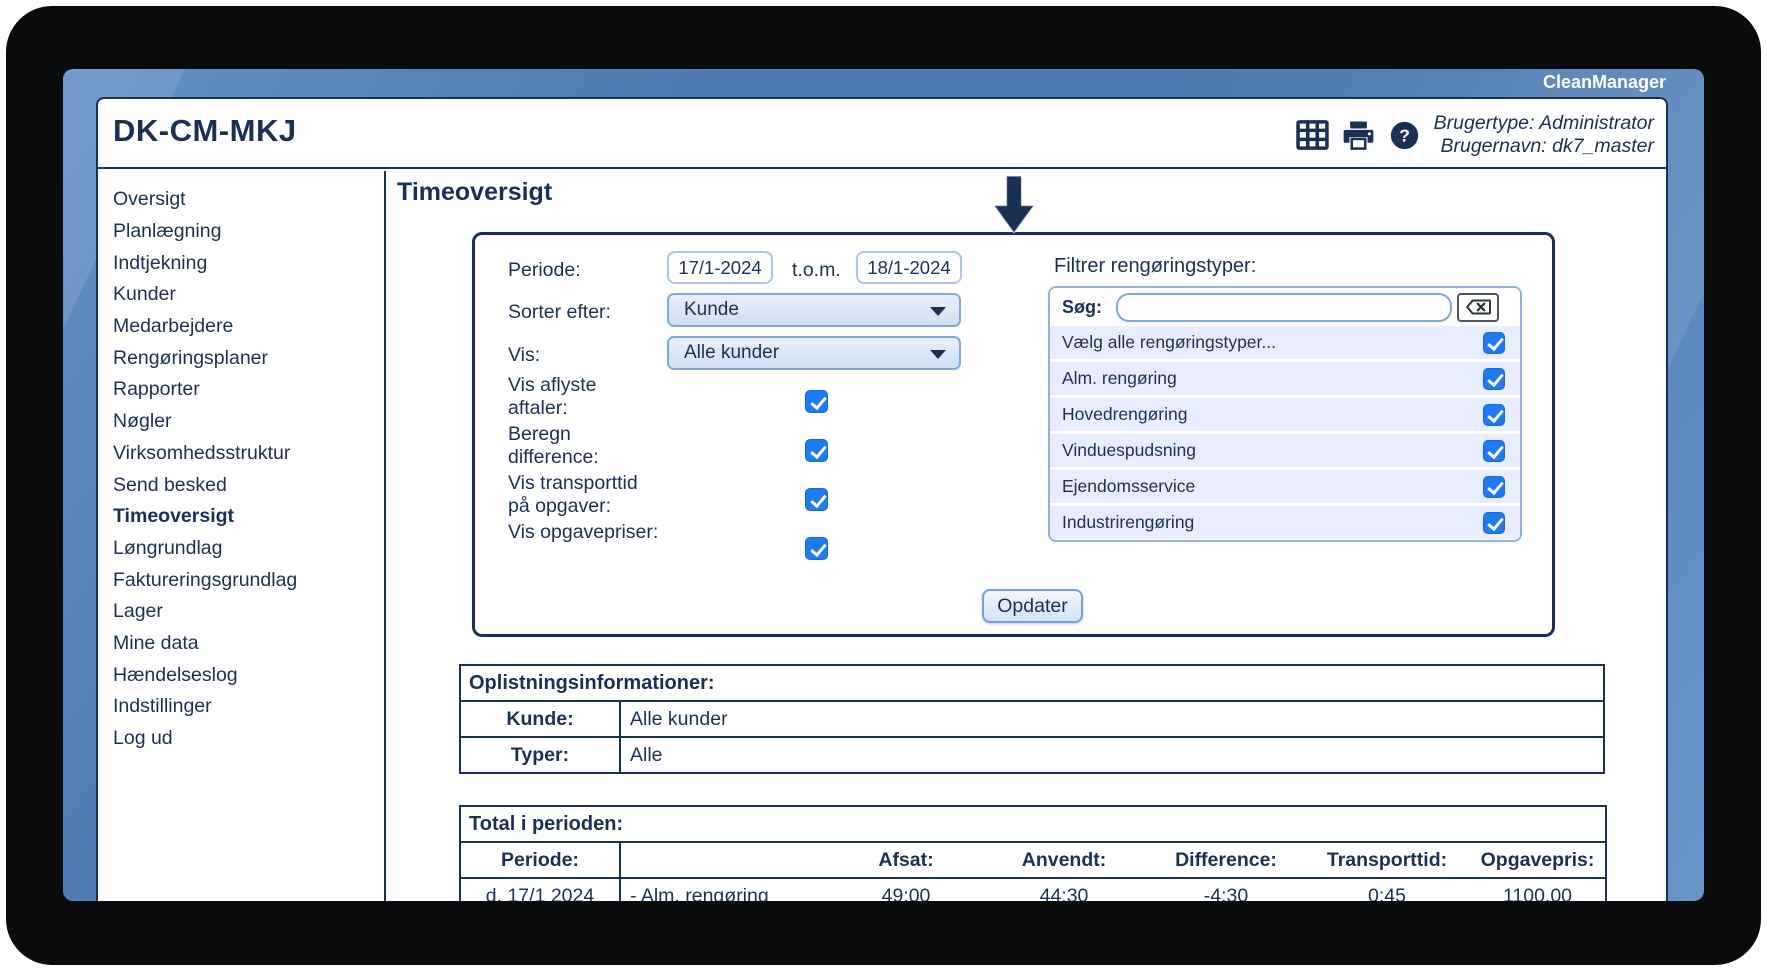 The width and height of the screenshot is (1767, 971). Describe the element at coordinates (906, 859) in the screenshot. I see `column-header: Afsat:` at that location.